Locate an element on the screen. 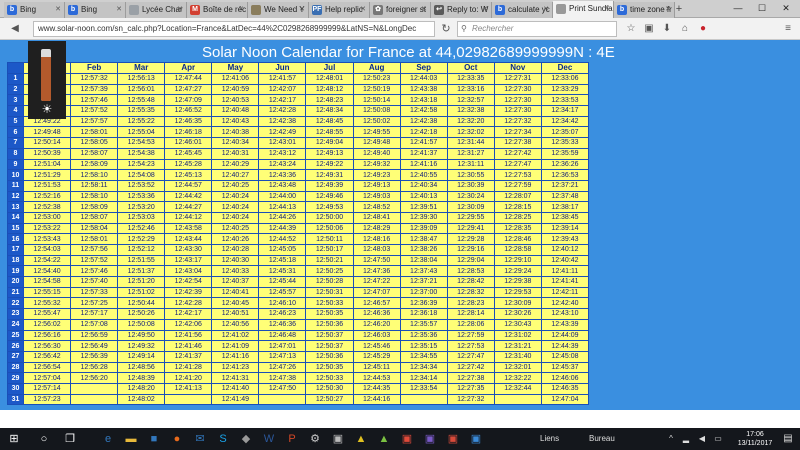 The height and width of the screenshot is (450, 800). solar-noon-cell: 12:41:02 is located at coordinates (235, 335).